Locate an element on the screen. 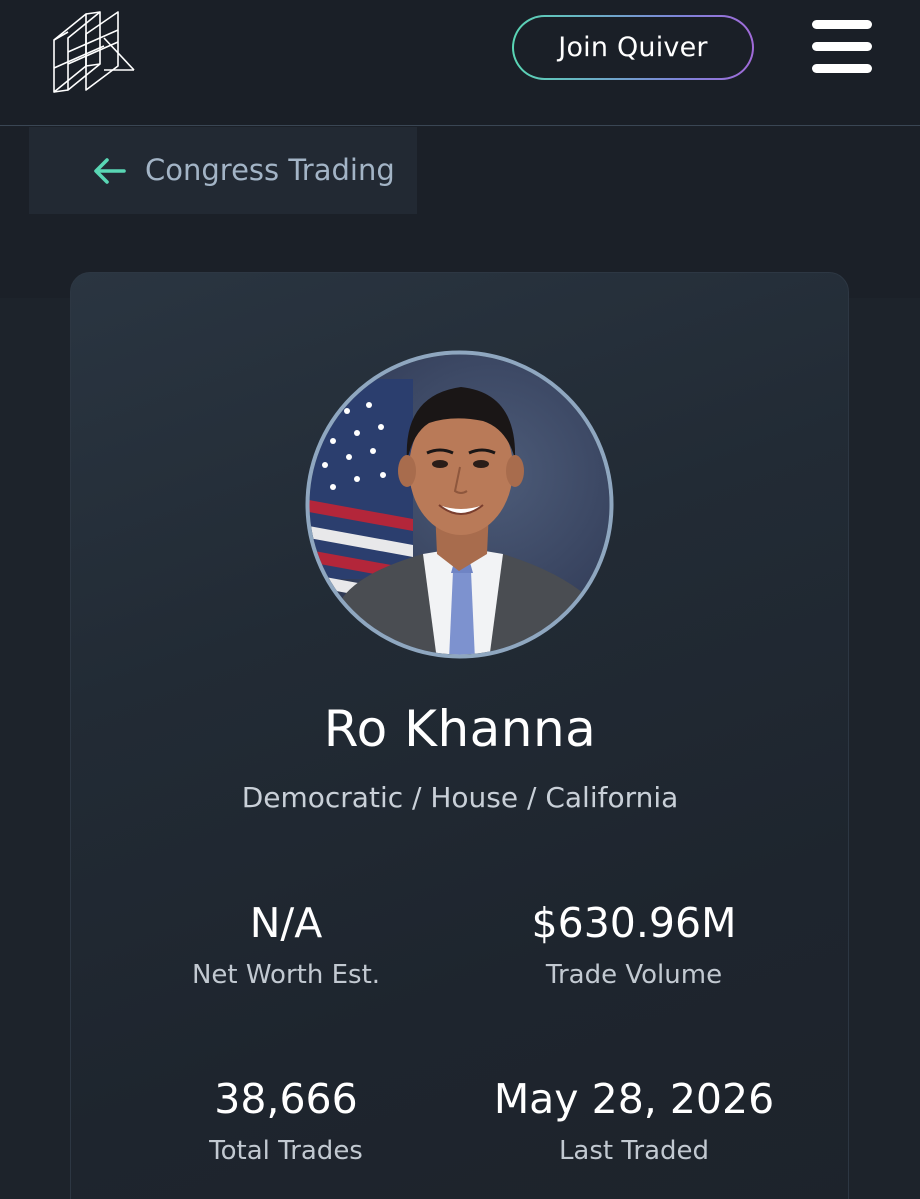  arrow-left-icon is located at coordinates (110, 171).